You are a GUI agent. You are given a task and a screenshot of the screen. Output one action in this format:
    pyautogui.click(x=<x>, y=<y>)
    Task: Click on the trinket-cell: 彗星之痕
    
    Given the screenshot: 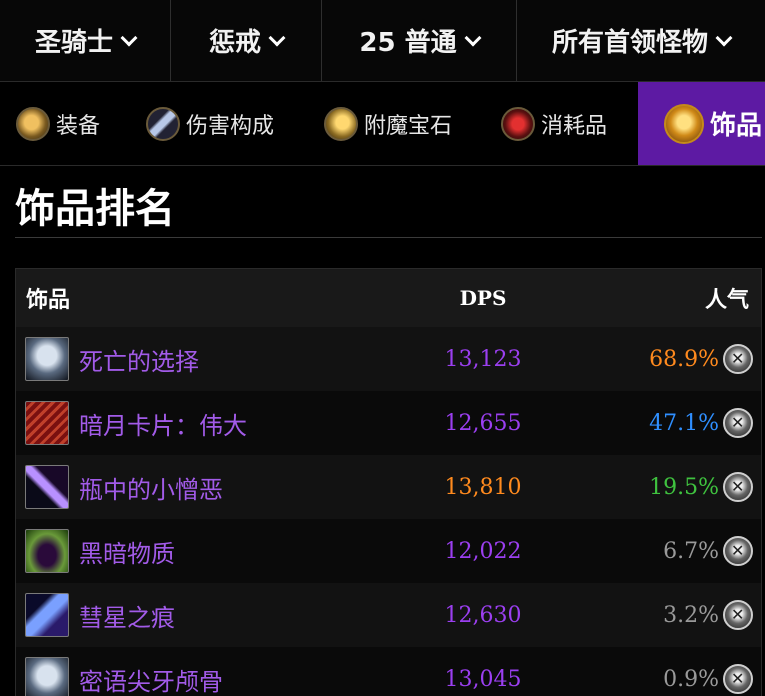 What is the action you would take?
    pyautogui.click(x=210, y=615)
    